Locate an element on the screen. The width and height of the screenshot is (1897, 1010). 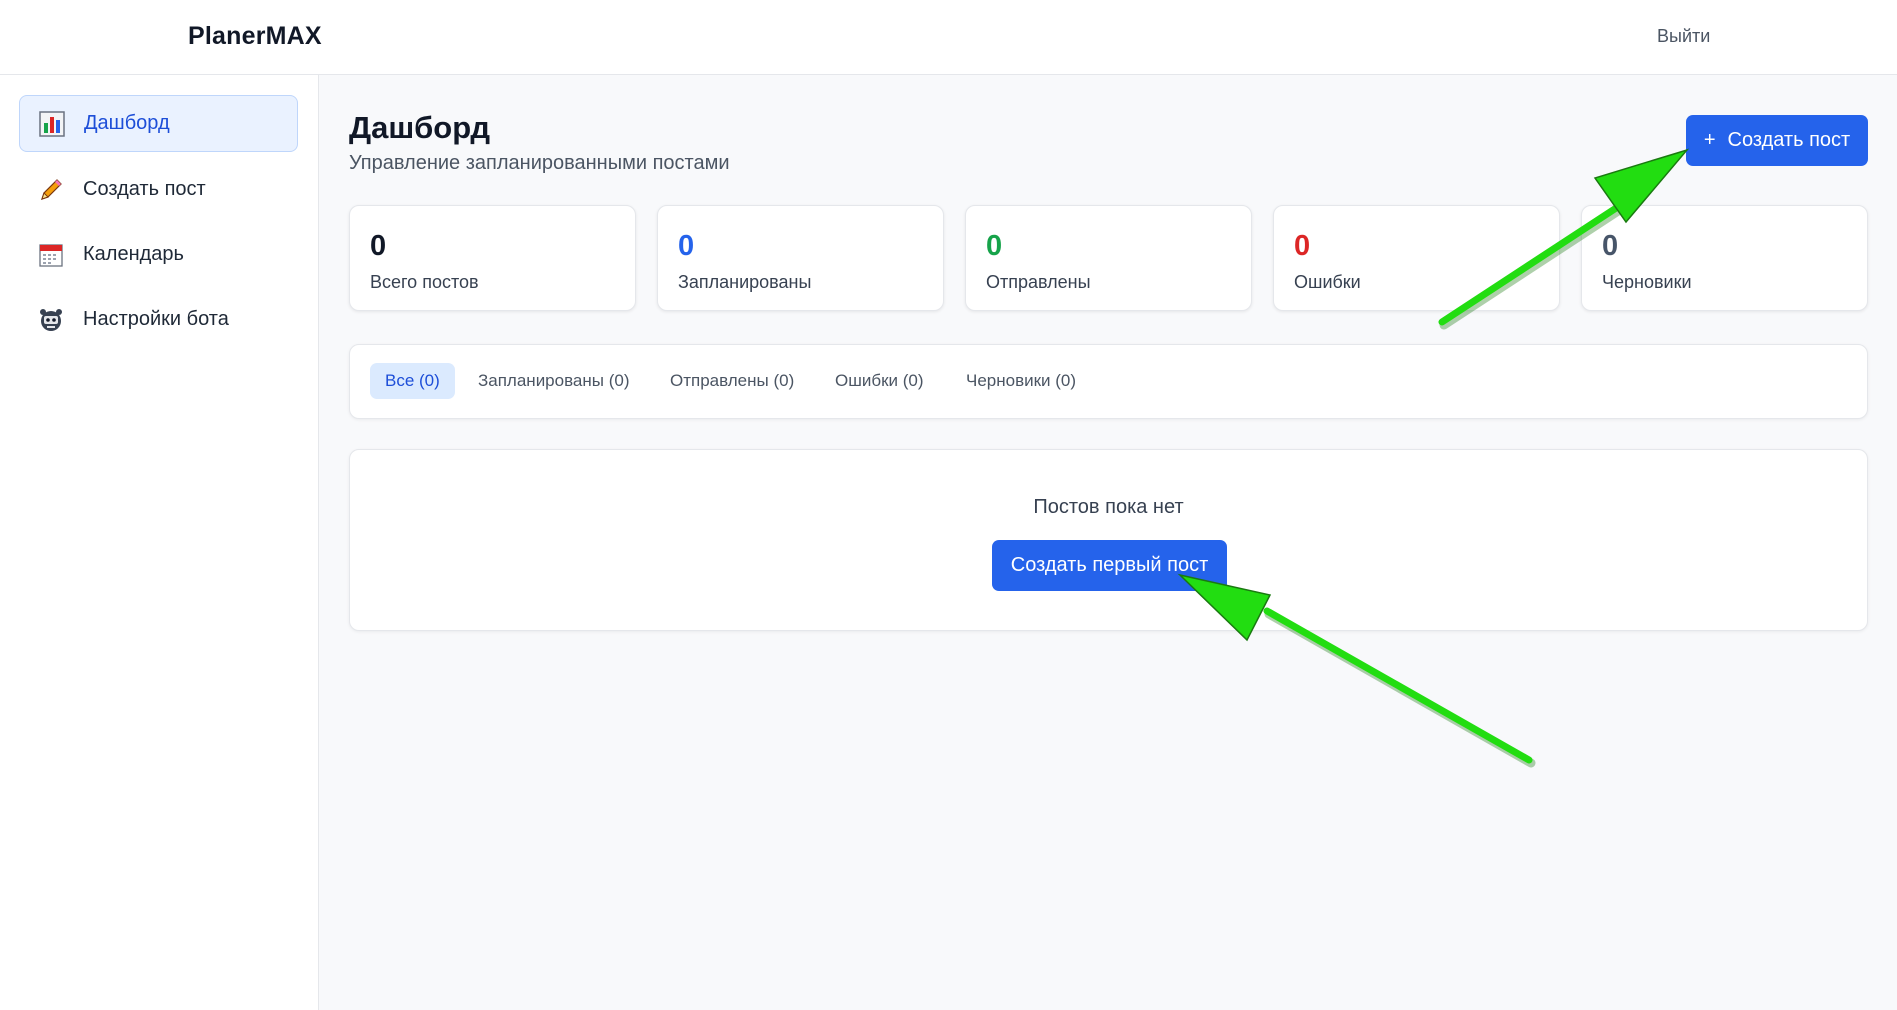
empty-state: Постов пока нет Создать первый пост is located at coordinates (1108, 540).